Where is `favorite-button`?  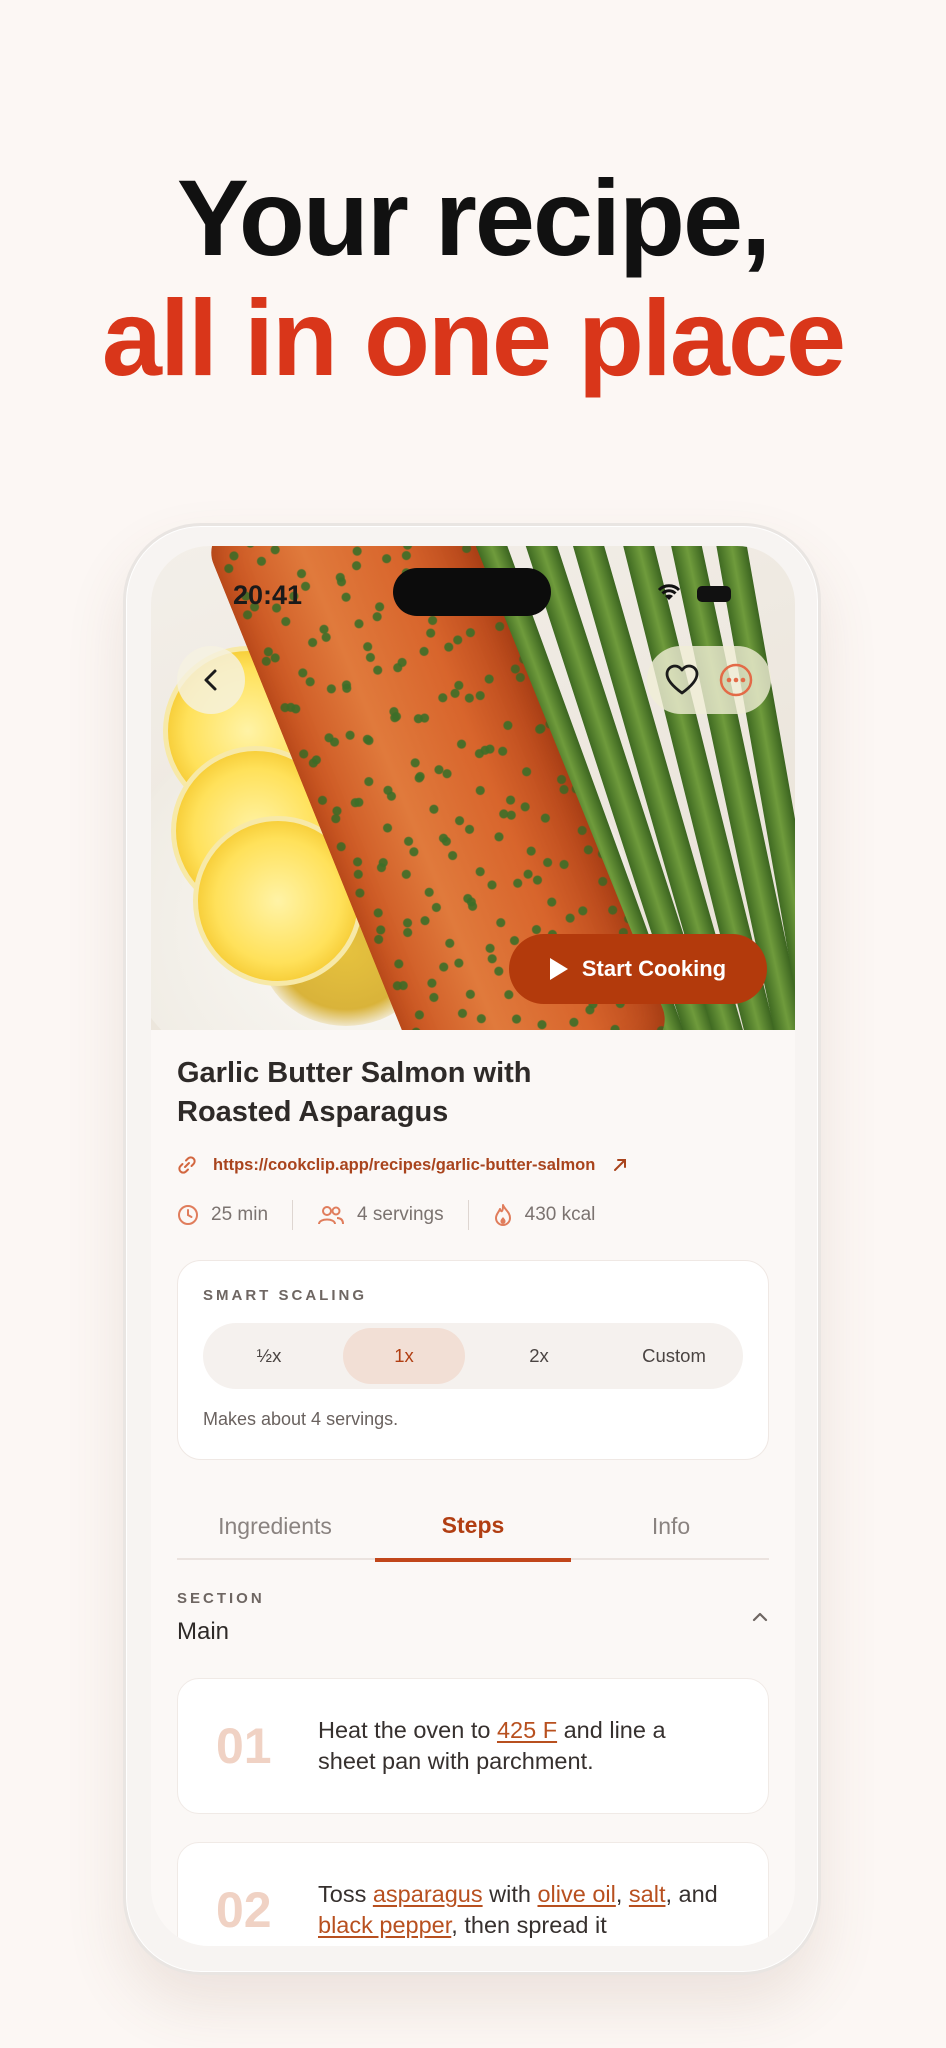 favorite-button is located at coordinates (682, 680).